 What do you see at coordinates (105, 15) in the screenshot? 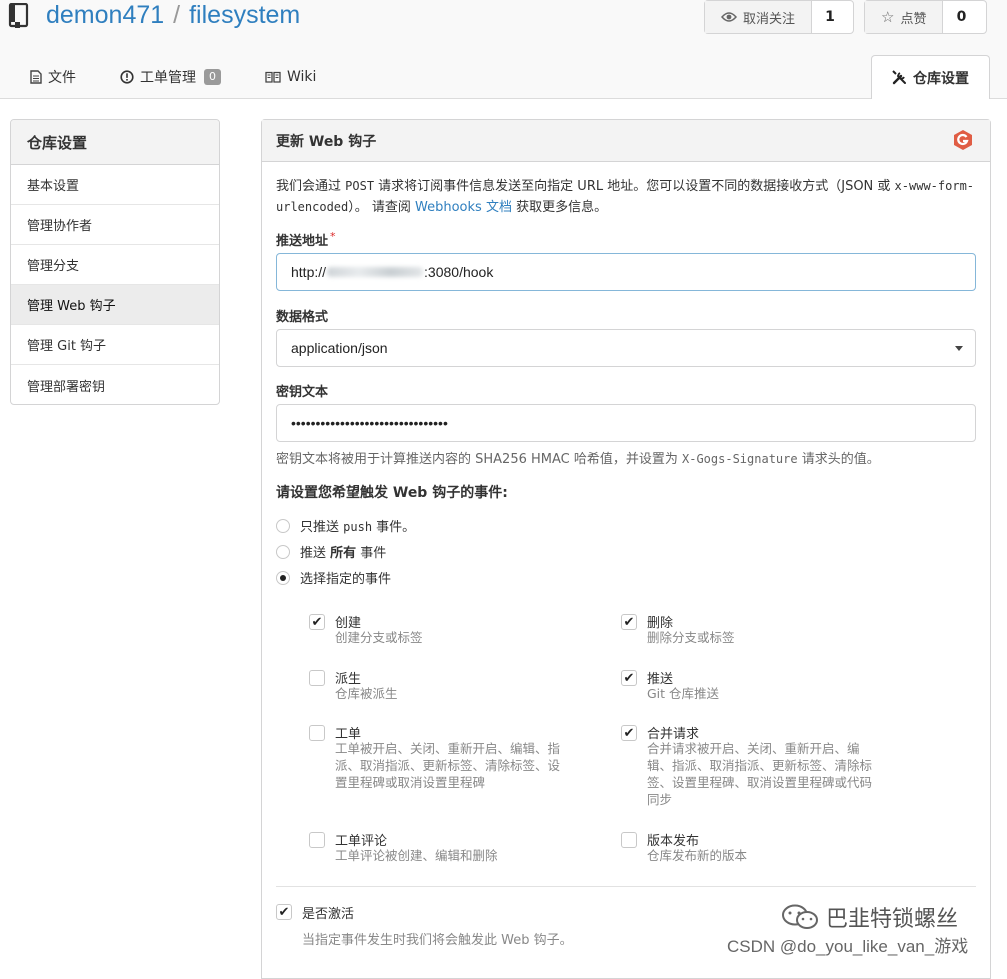
I see `repo-owner-link: demon471` at bounding box center [105, 15].